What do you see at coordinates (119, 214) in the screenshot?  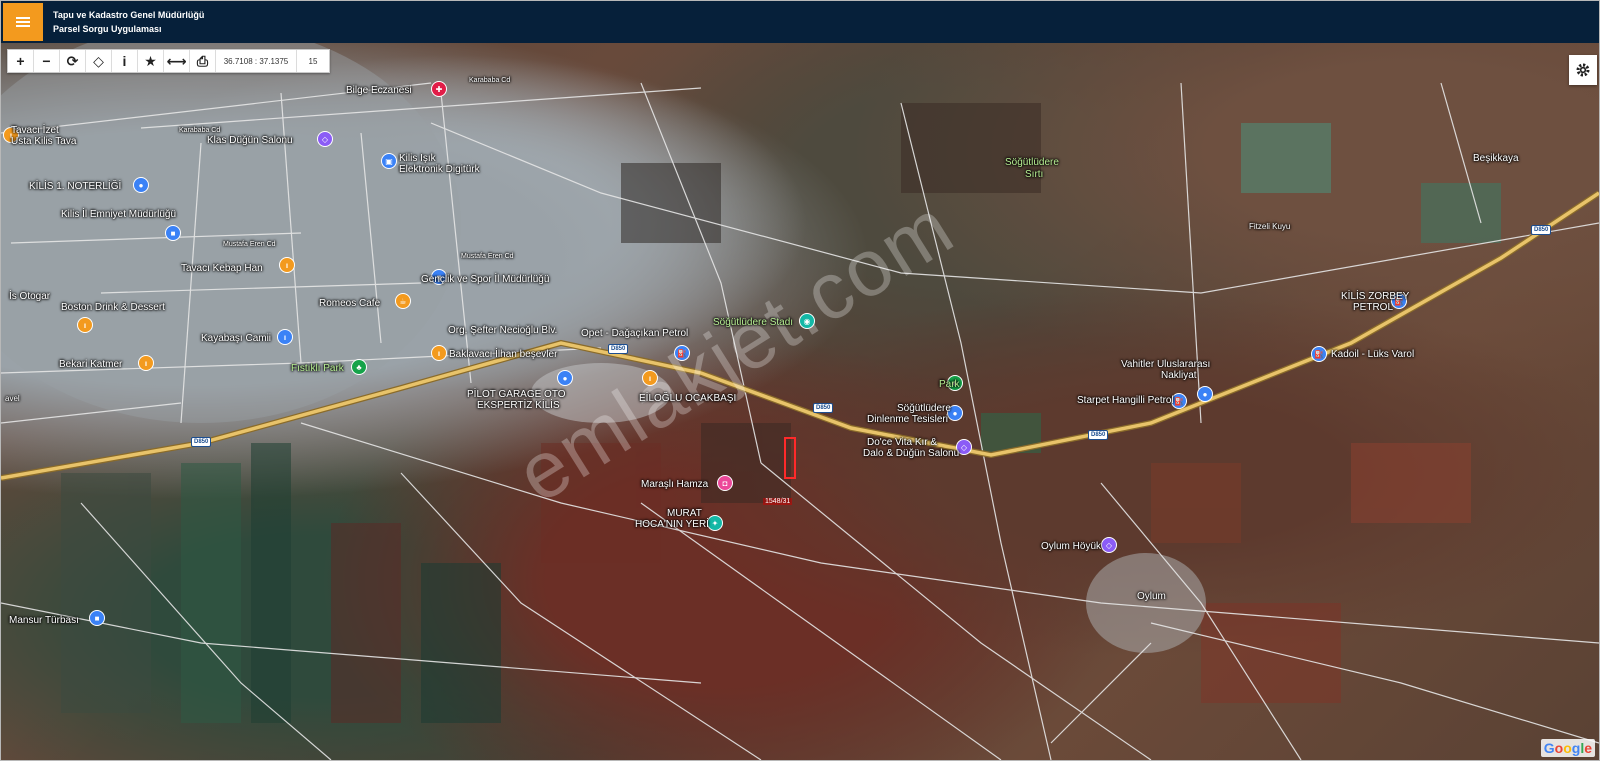 I see `map-label: Kilis İl Emniyet Müdürlüğü` at bounding box center [119, 214].